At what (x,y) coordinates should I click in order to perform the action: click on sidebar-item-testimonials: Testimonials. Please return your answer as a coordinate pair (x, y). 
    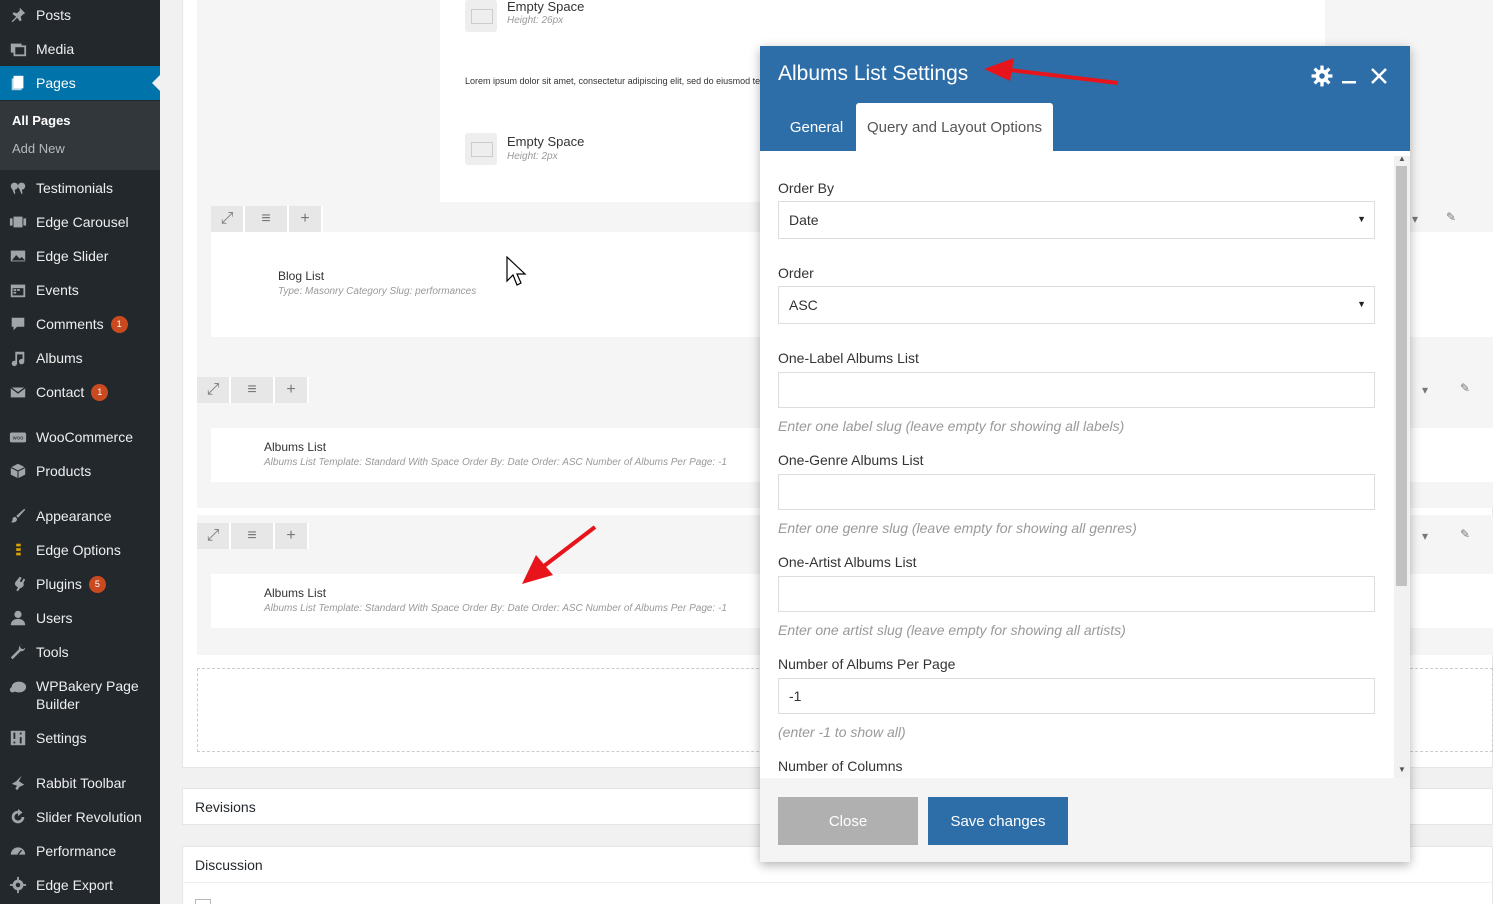
    Looking at the image, I should click on (80, 188).